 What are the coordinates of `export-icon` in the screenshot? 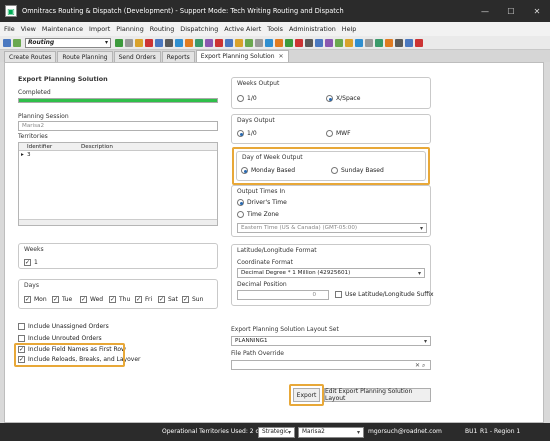 It's located at (289, 42).